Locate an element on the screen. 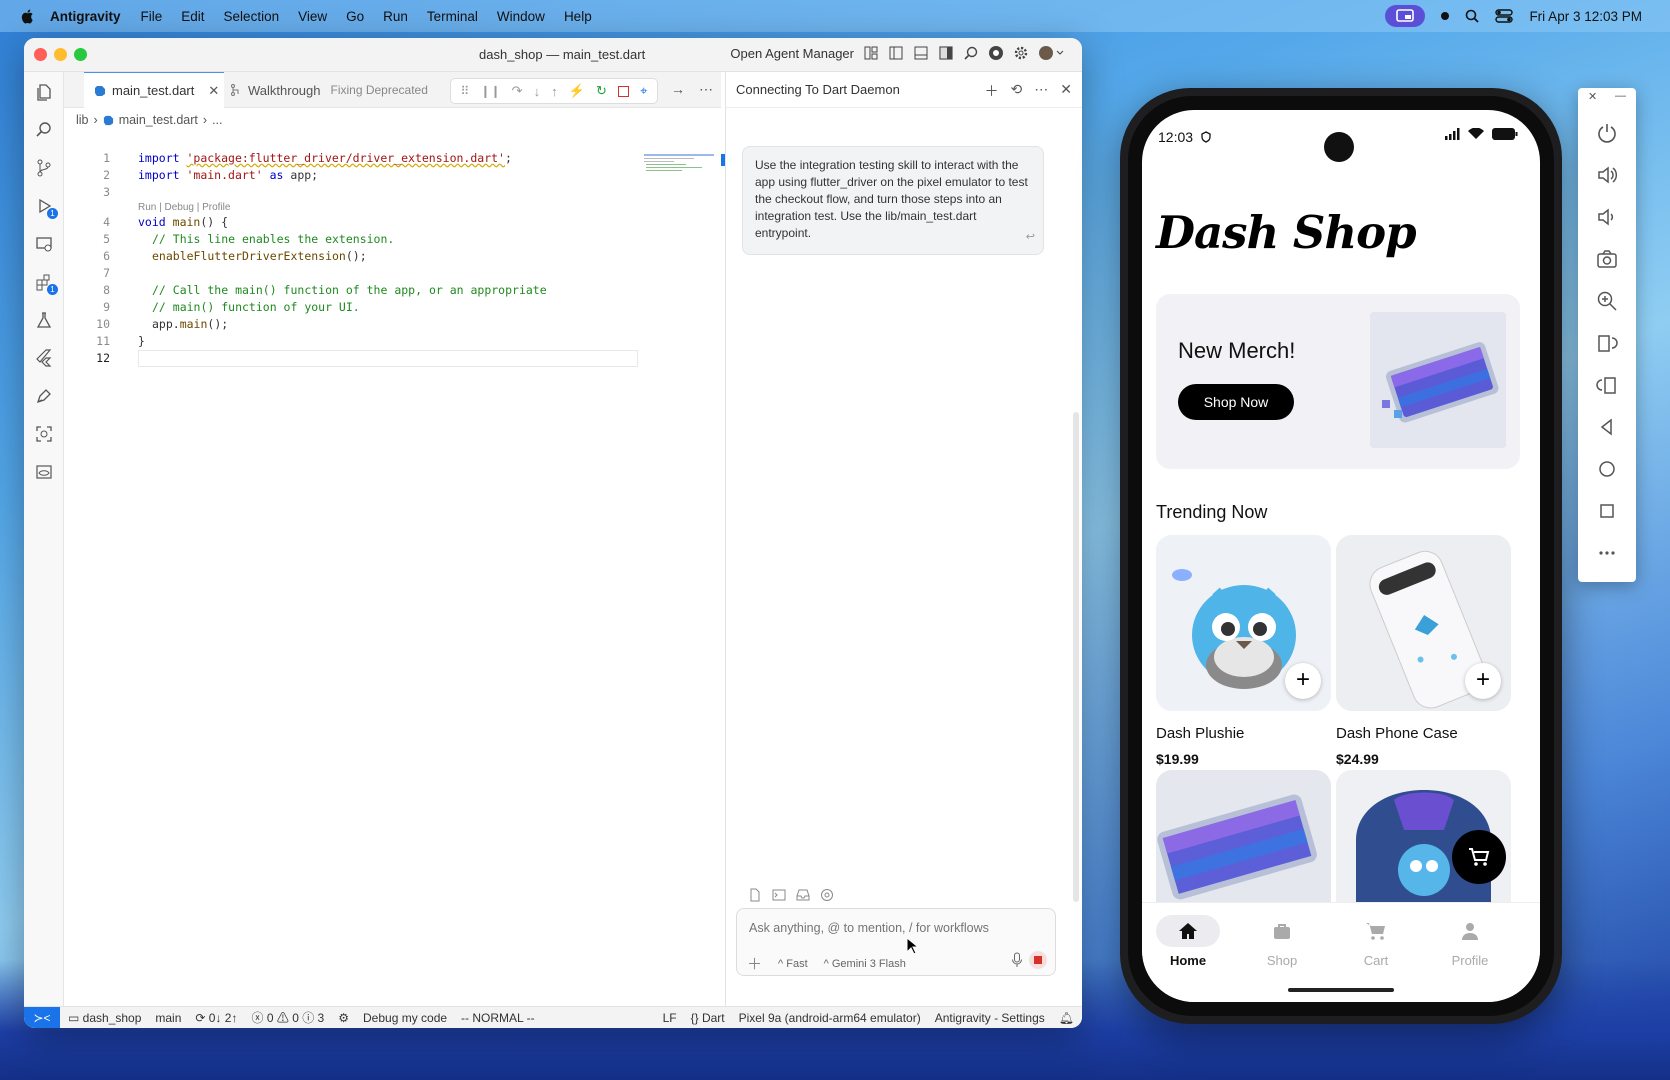 The height and width of the screenshot is (1080, 1670). back-icon is located at coordinates (1607, 427).